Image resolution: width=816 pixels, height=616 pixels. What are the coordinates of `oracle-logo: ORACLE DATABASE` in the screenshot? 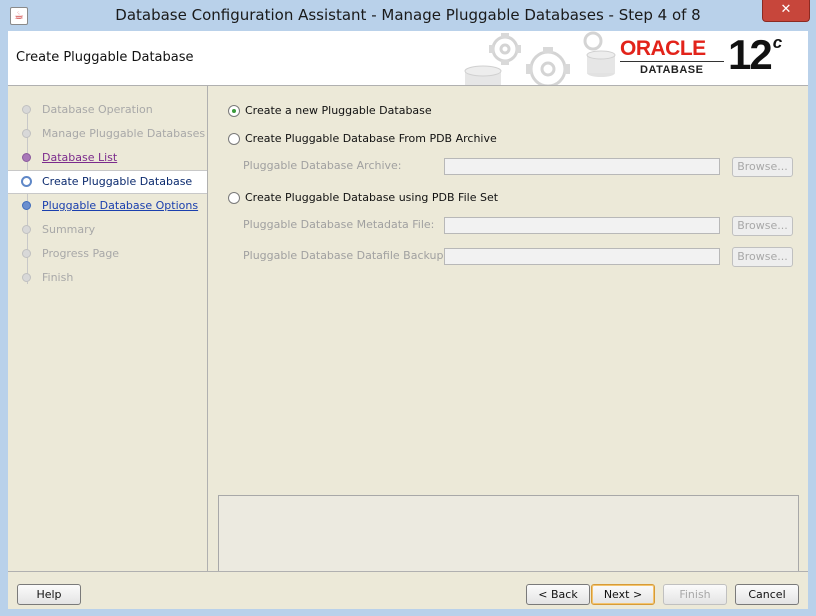 It's located at (674, 57).